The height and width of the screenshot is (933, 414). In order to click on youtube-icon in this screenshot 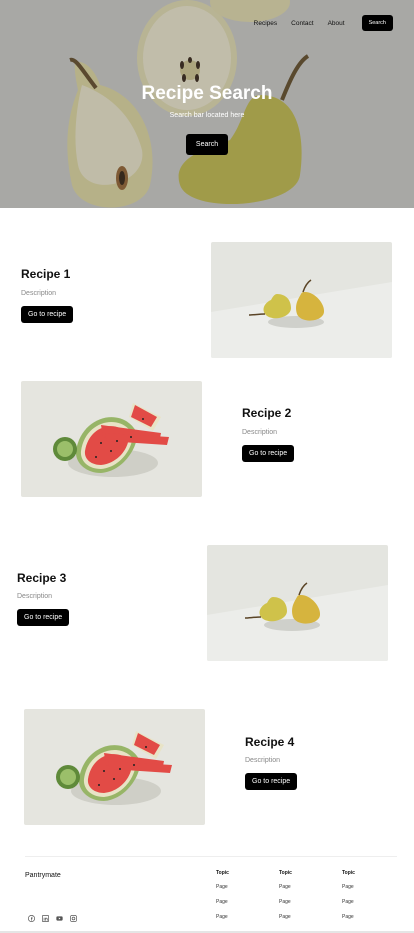, I will do `click(59, 915)`.